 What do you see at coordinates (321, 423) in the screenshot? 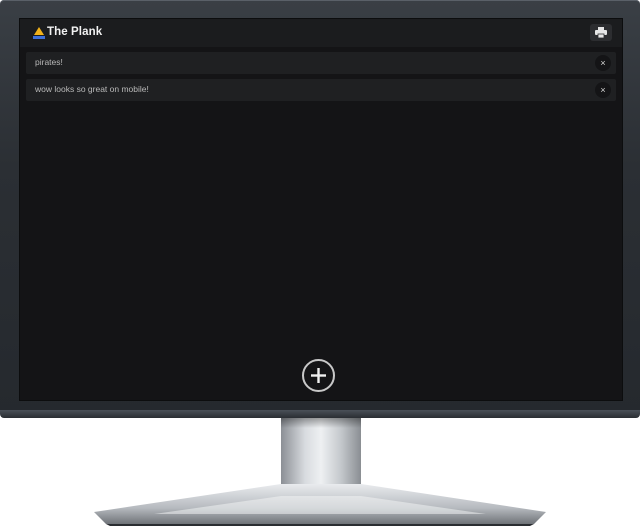
I see `monitor-stand-shadow` at bounding box center [321, 423].